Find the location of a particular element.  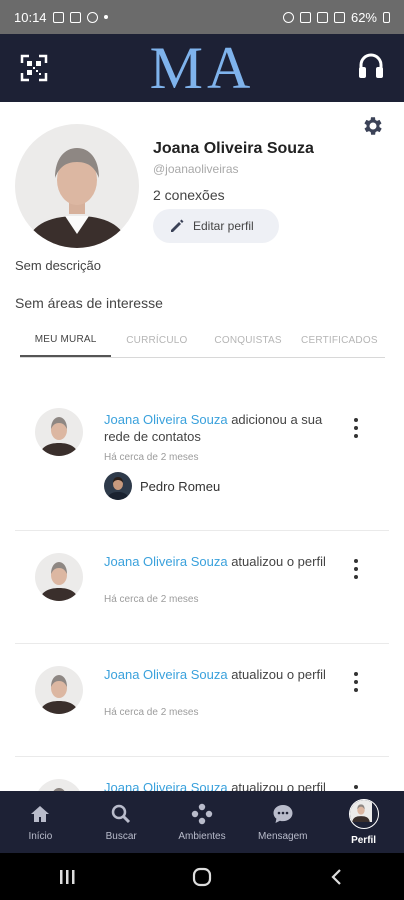

nav-environments: Ambientes is located at coordinates (202, 822).